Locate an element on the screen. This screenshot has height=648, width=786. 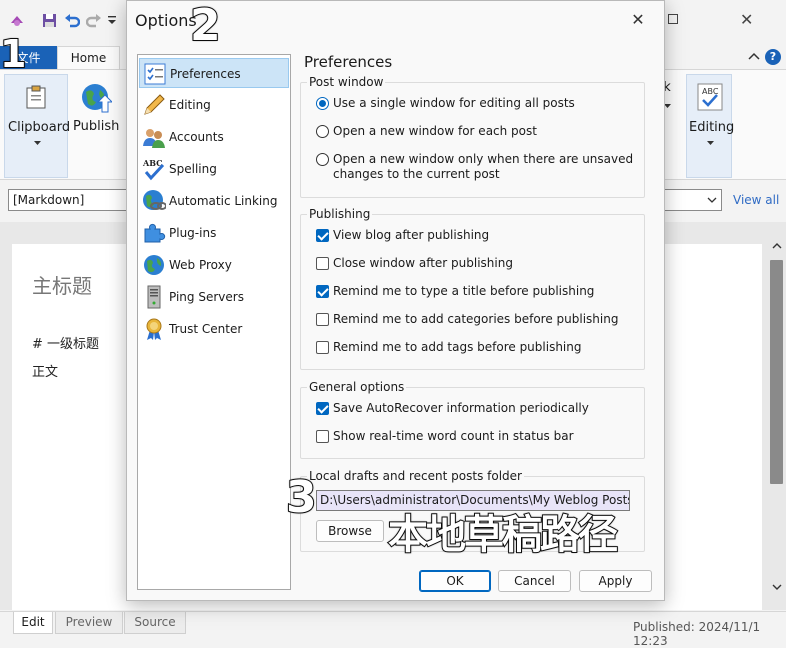
window-close-icon: ✕ is located at coordinates (746, 19).